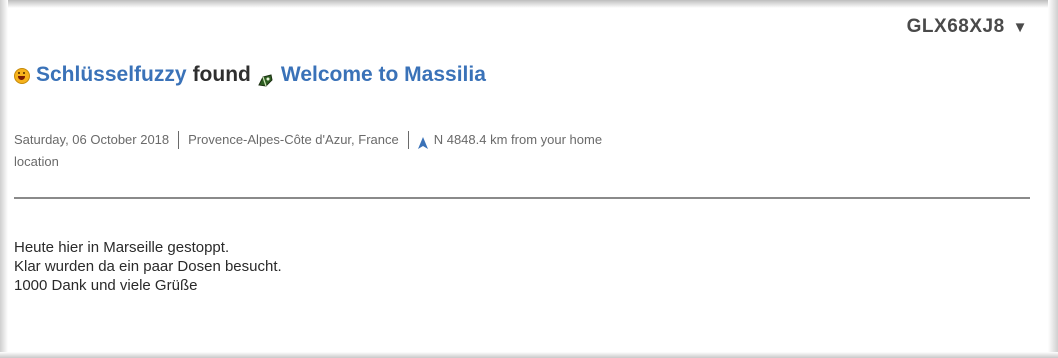 Image resolution: width=1058 pixels, height=358 pixels. I want to click on log-text-line: Klar wurden da ein paar Dosen besucht., so click(148, 266).